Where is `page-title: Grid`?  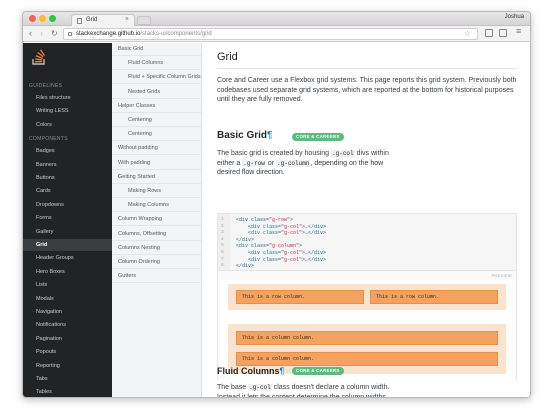 page-title: Grid is located at coordinates (227, 57).